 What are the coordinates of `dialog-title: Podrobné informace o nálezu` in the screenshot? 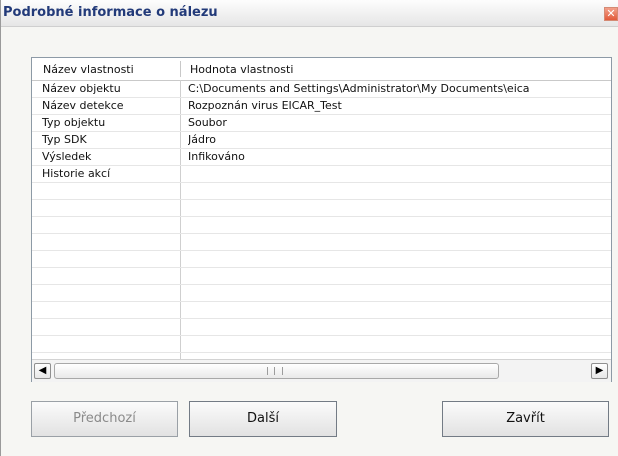 It's located at (110, 12).